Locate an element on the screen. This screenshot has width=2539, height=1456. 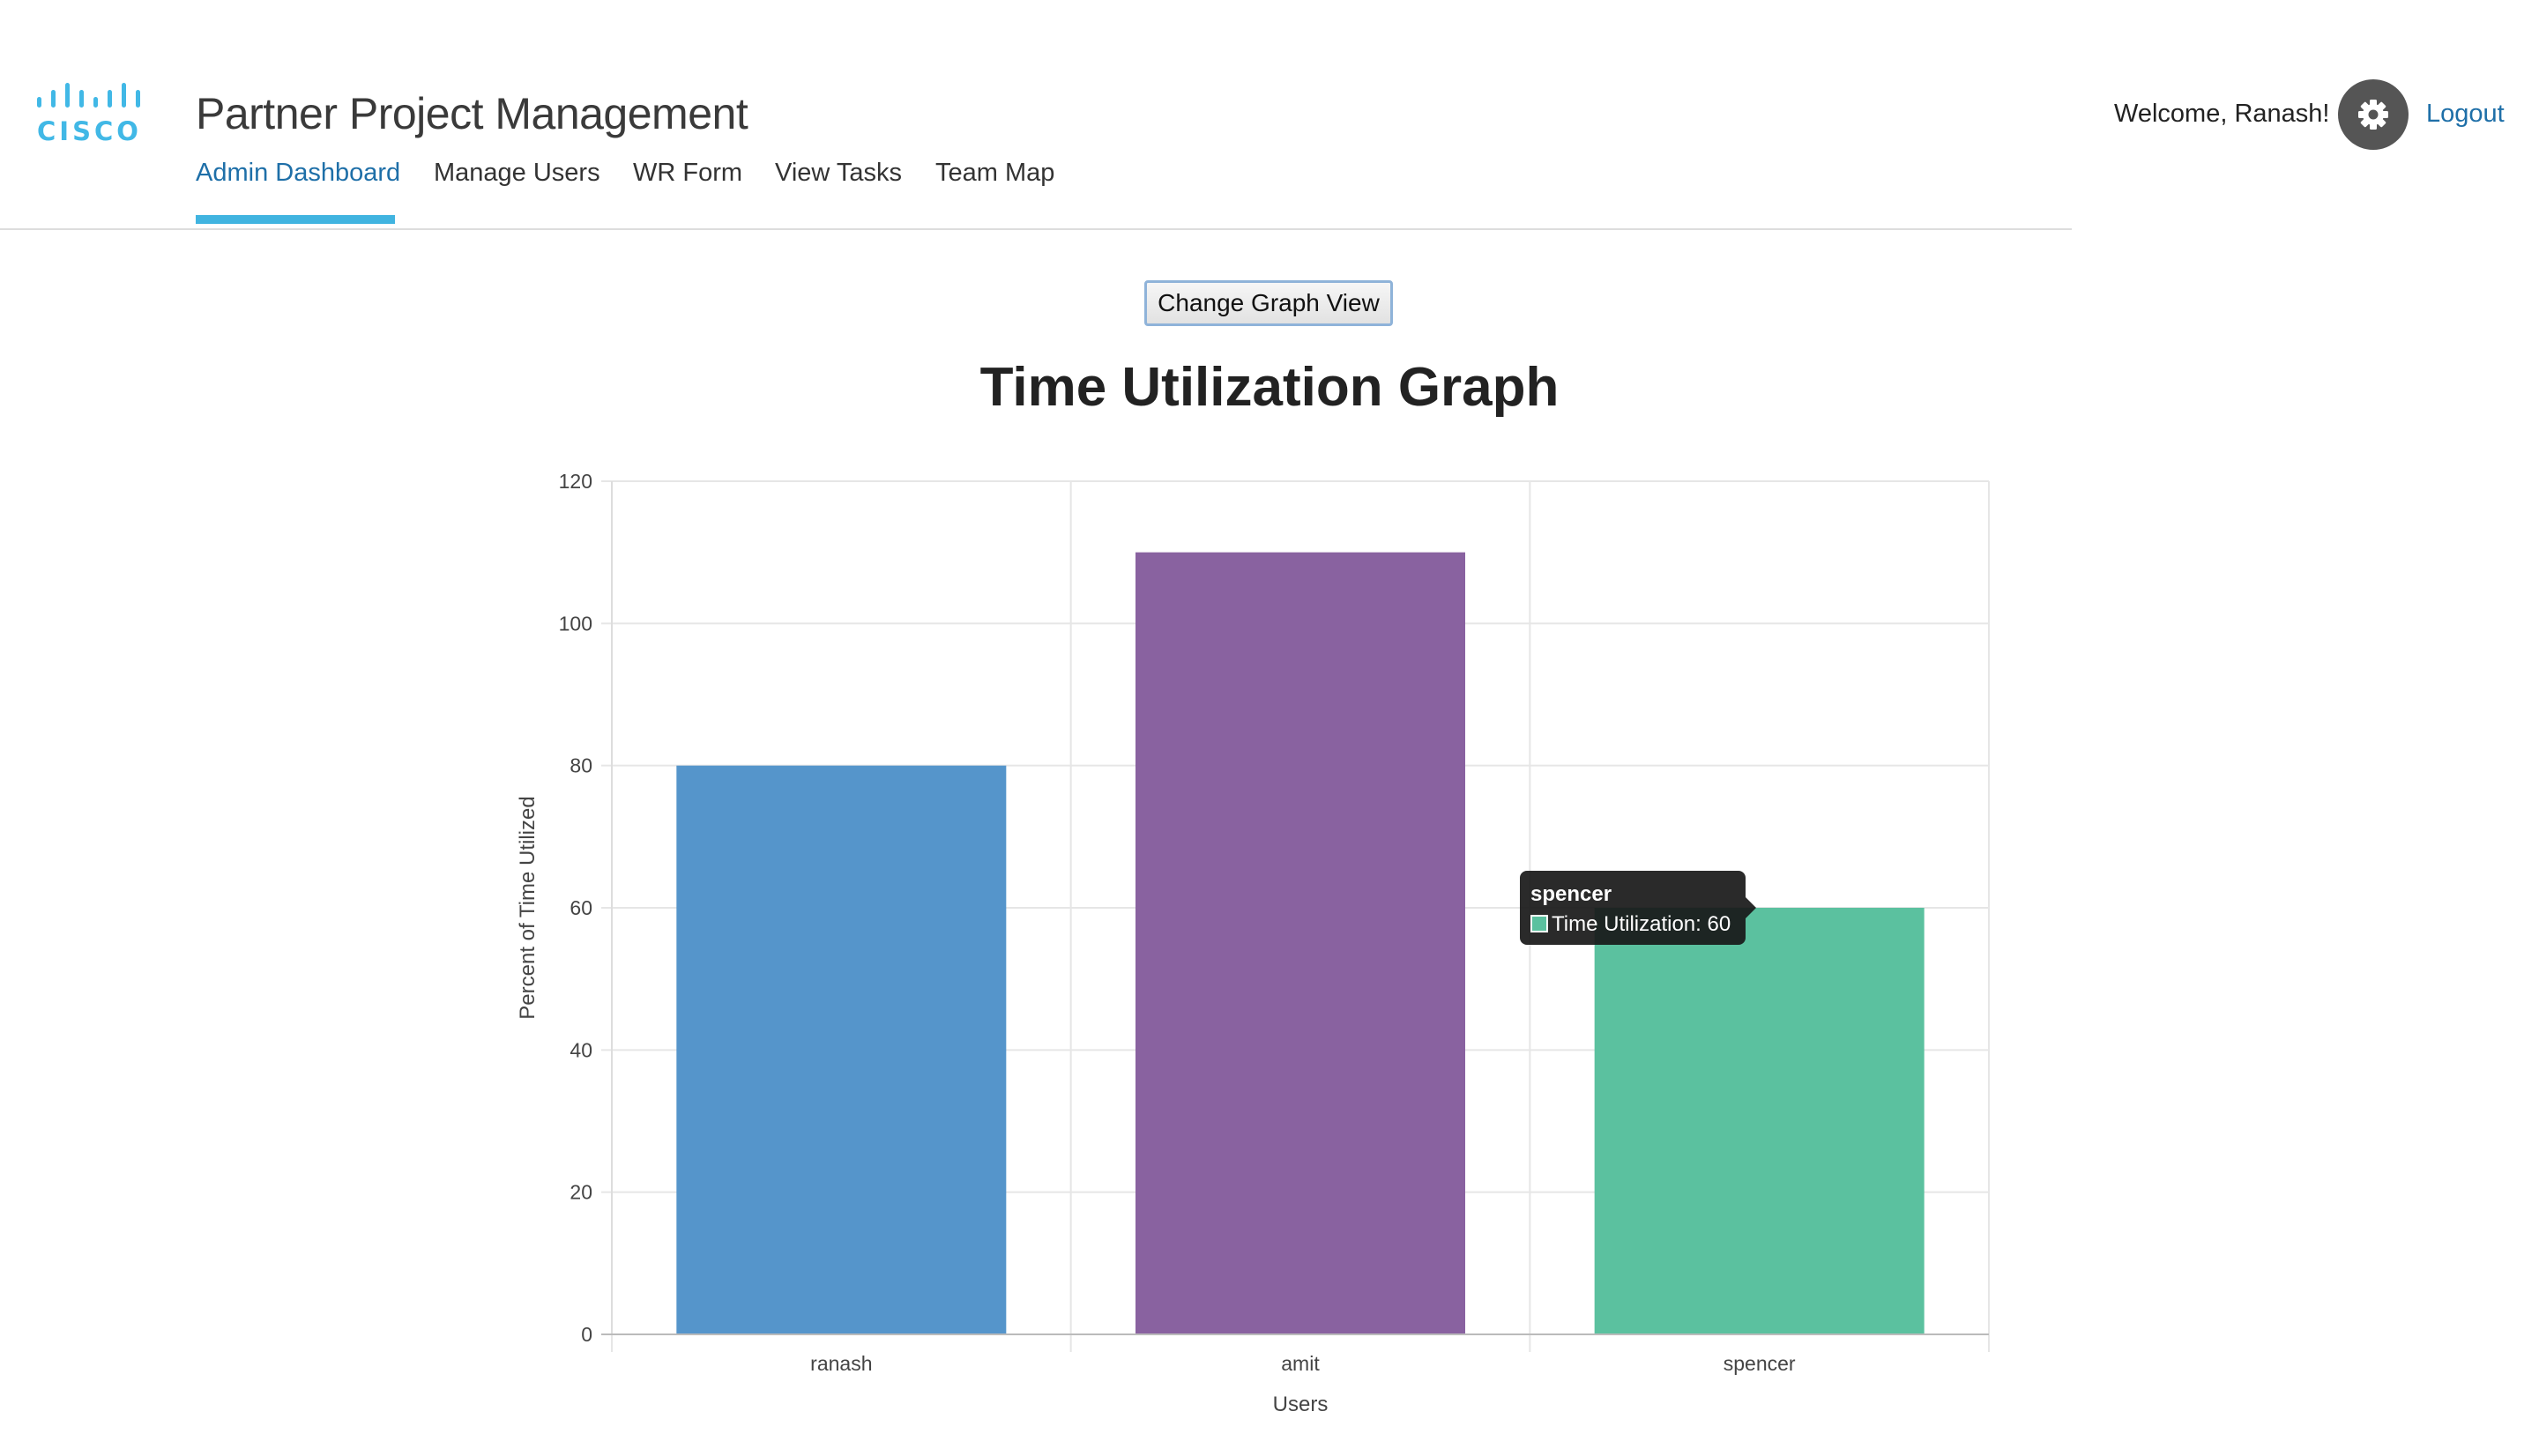
y-tick-label: 80 is located at coordinates (581, 765).